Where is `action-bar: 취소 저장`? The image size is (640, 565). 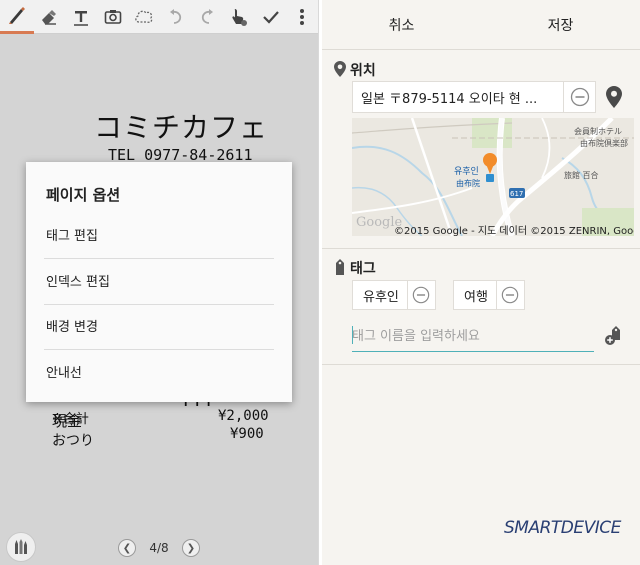
action-bar: 취소 저장 is located at coordinates (481, 25).